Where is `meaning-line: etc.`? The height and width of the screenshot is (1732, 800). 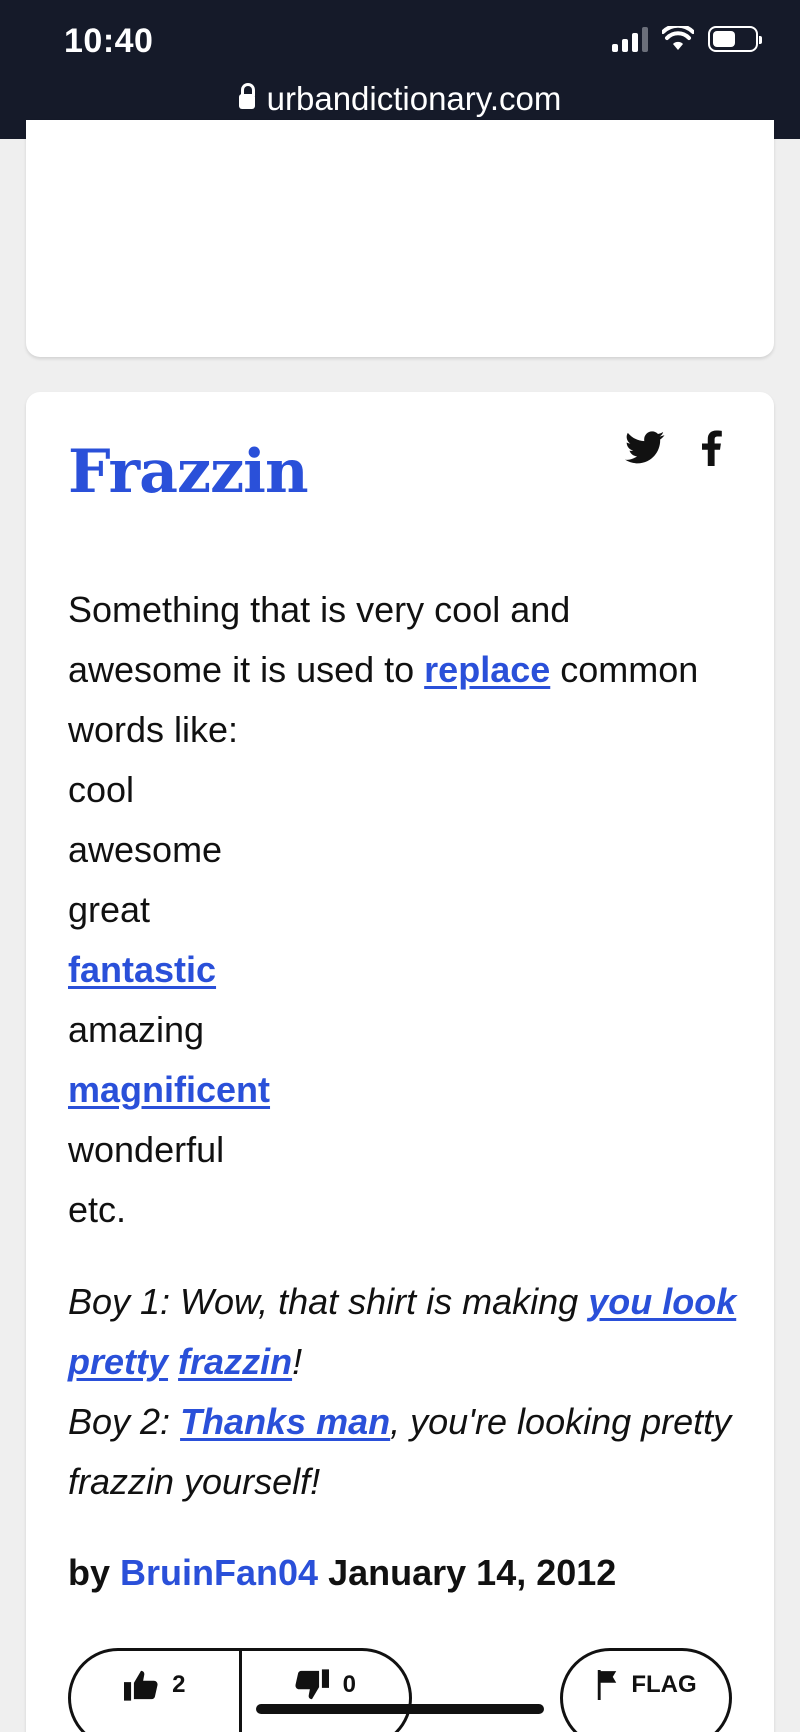
meaning-line: etc. is located at coordinates (408, 1210).